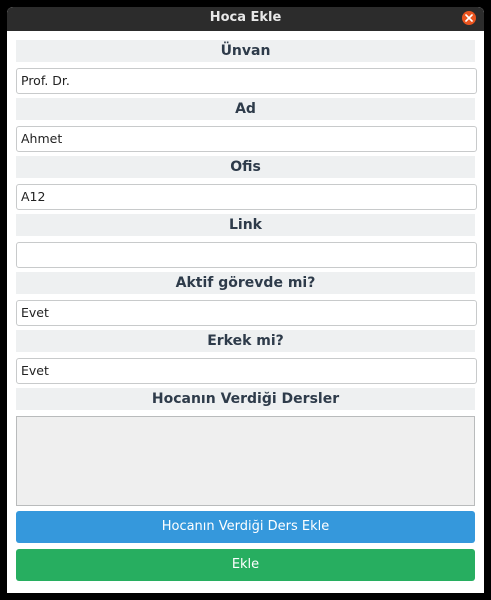 The height and width of the screenshot is (600, 491). What do you see at coordinates (245, 225) in the screenshot?
I see `link-label: Link` at bounding box center [245, 225].